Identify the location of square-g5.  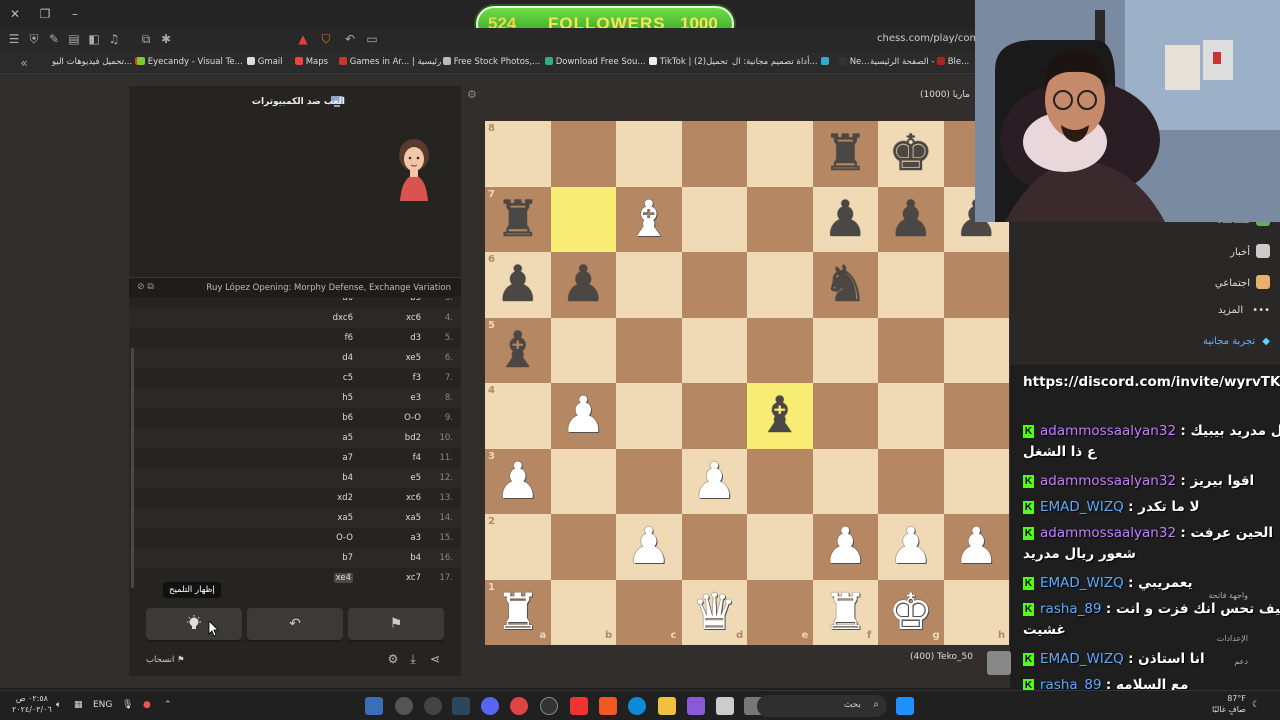
(911, 350).